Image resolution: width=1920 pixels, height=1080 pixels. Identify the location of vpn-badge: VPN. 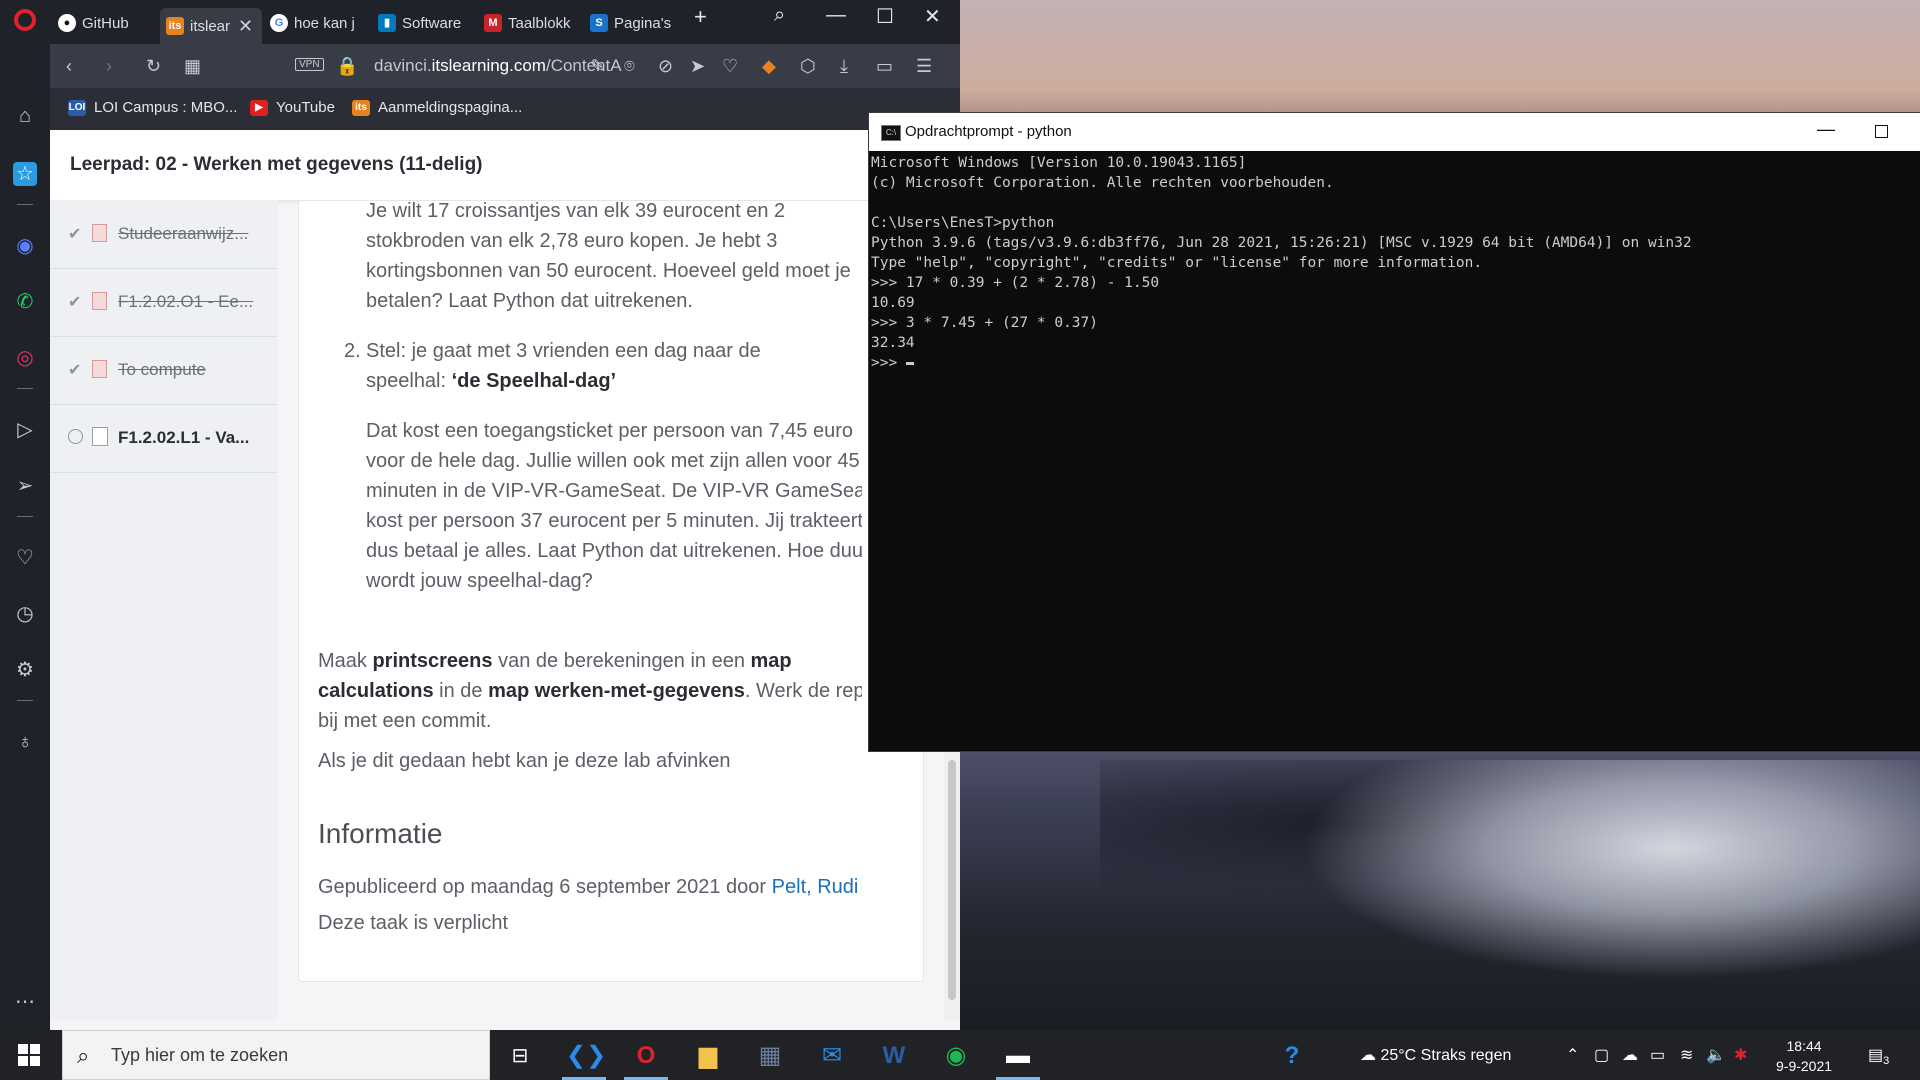
(309, 64).